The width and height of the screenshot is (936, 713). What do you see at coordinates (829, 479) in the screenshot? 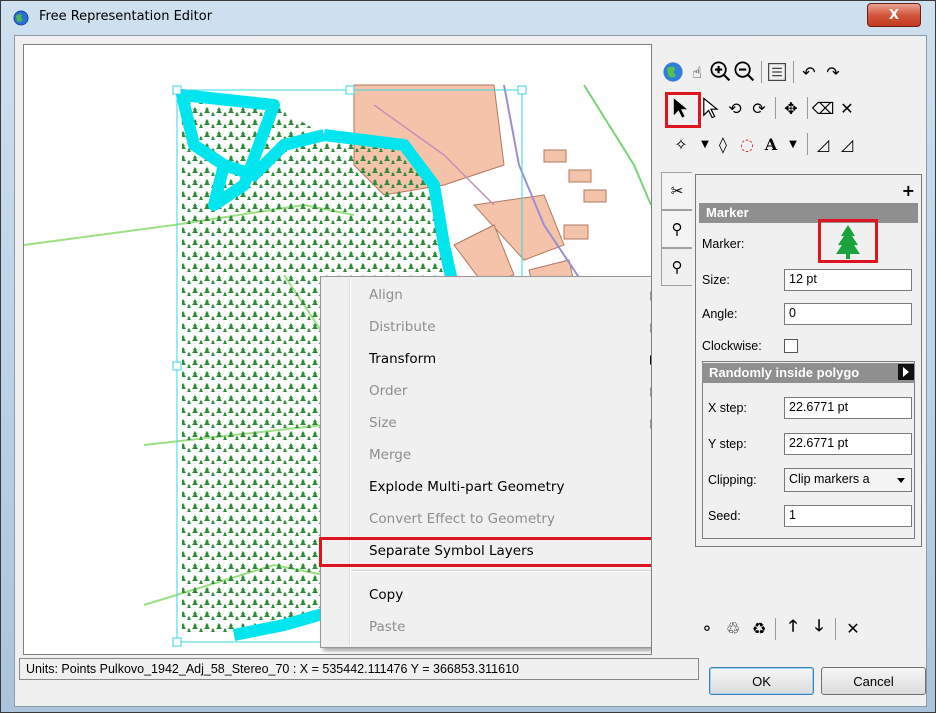
I see `clipping-select-value: Clip markers a` at bounding box center [829, 479].